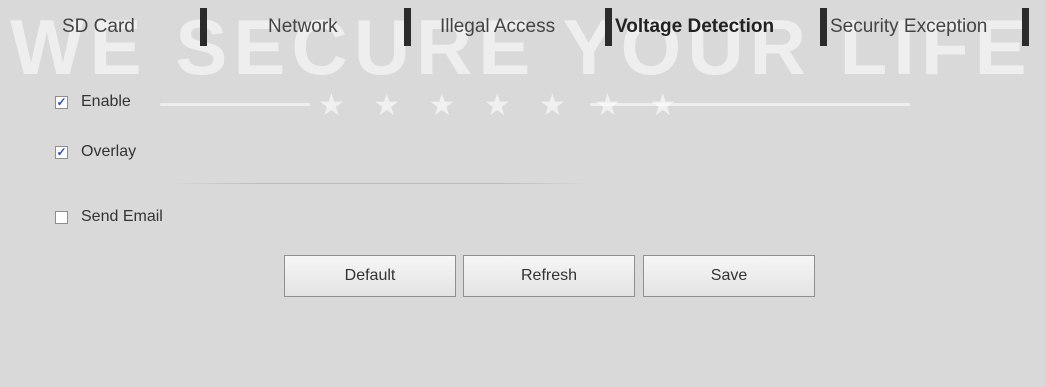 The height and width of the screenshot is (387, 1045). Describe the element at coordinates (729, 276) in the screenshot. I see `save-button: Save` at that location.